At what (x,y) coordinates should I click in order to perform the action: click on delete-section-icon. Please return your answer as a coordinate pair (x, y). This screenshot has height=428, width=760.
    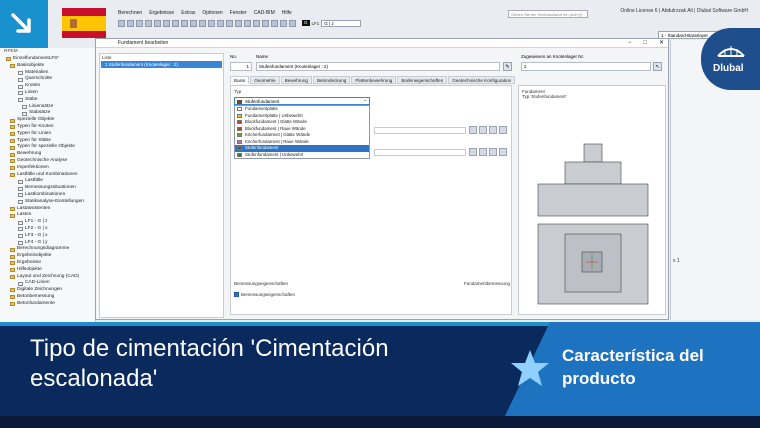
    Looking at the image, I should click on (503, 152).